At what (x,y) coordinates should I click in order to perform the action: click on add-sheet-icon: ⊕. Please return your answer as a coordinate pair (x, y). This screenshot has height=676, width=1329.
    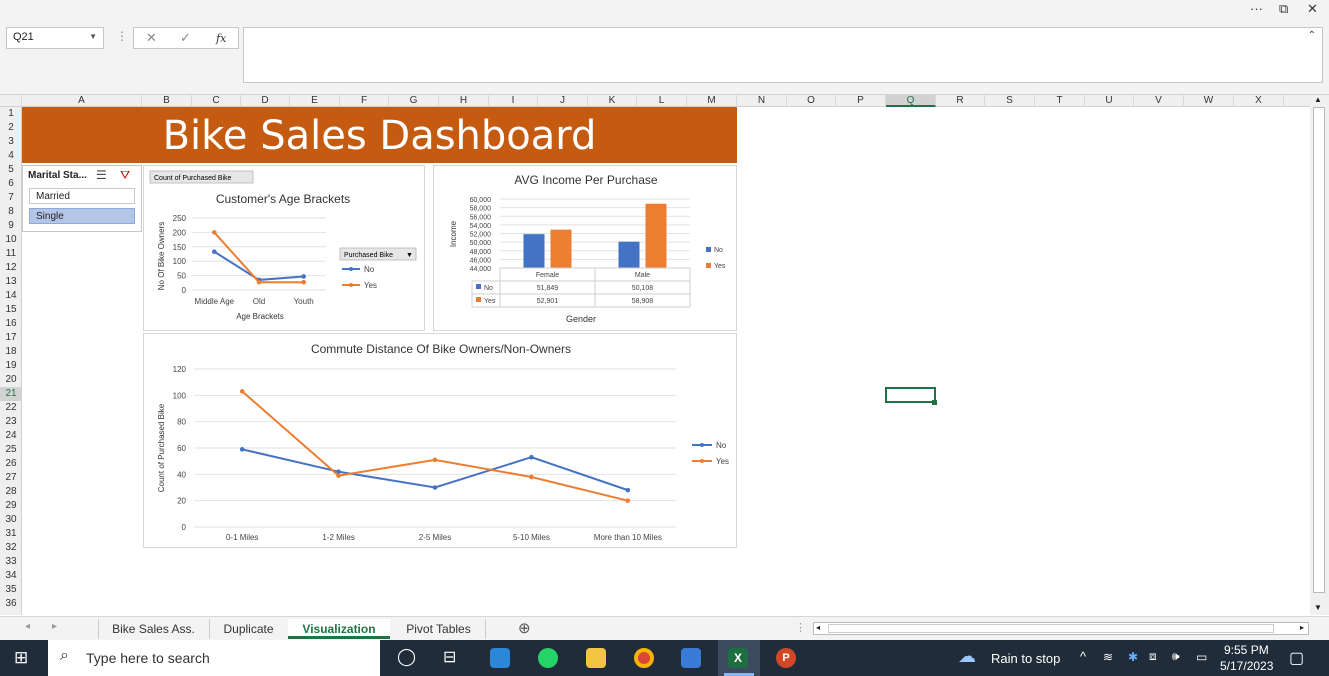
    Looking at the image, I should click on (524, 628).